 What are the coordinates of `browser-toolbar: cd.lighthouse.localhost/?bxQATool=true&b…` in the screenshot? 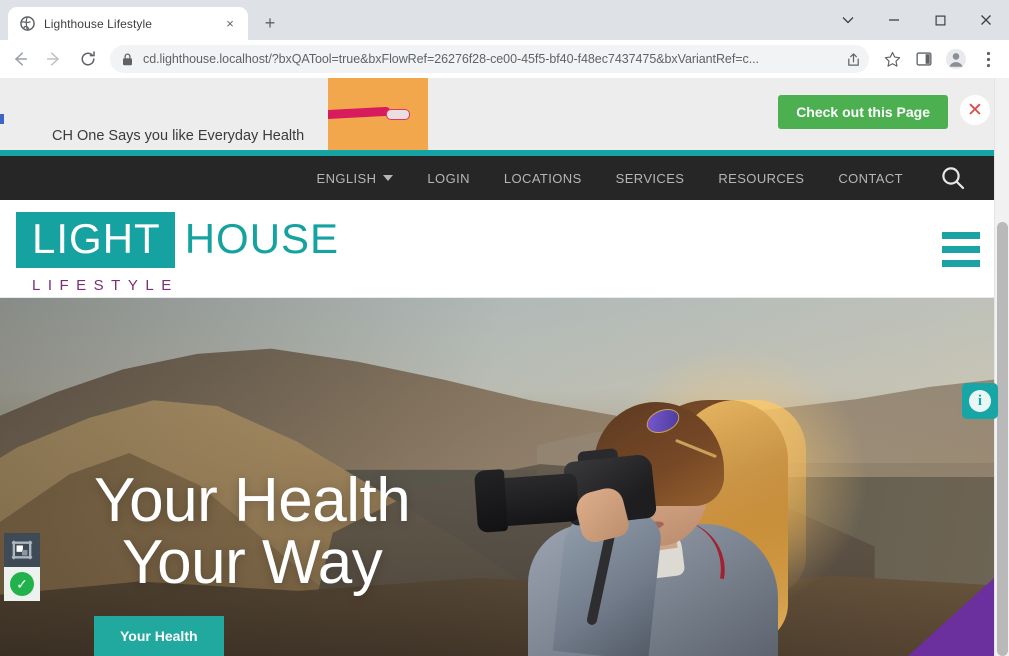 It's located at (504, 59).